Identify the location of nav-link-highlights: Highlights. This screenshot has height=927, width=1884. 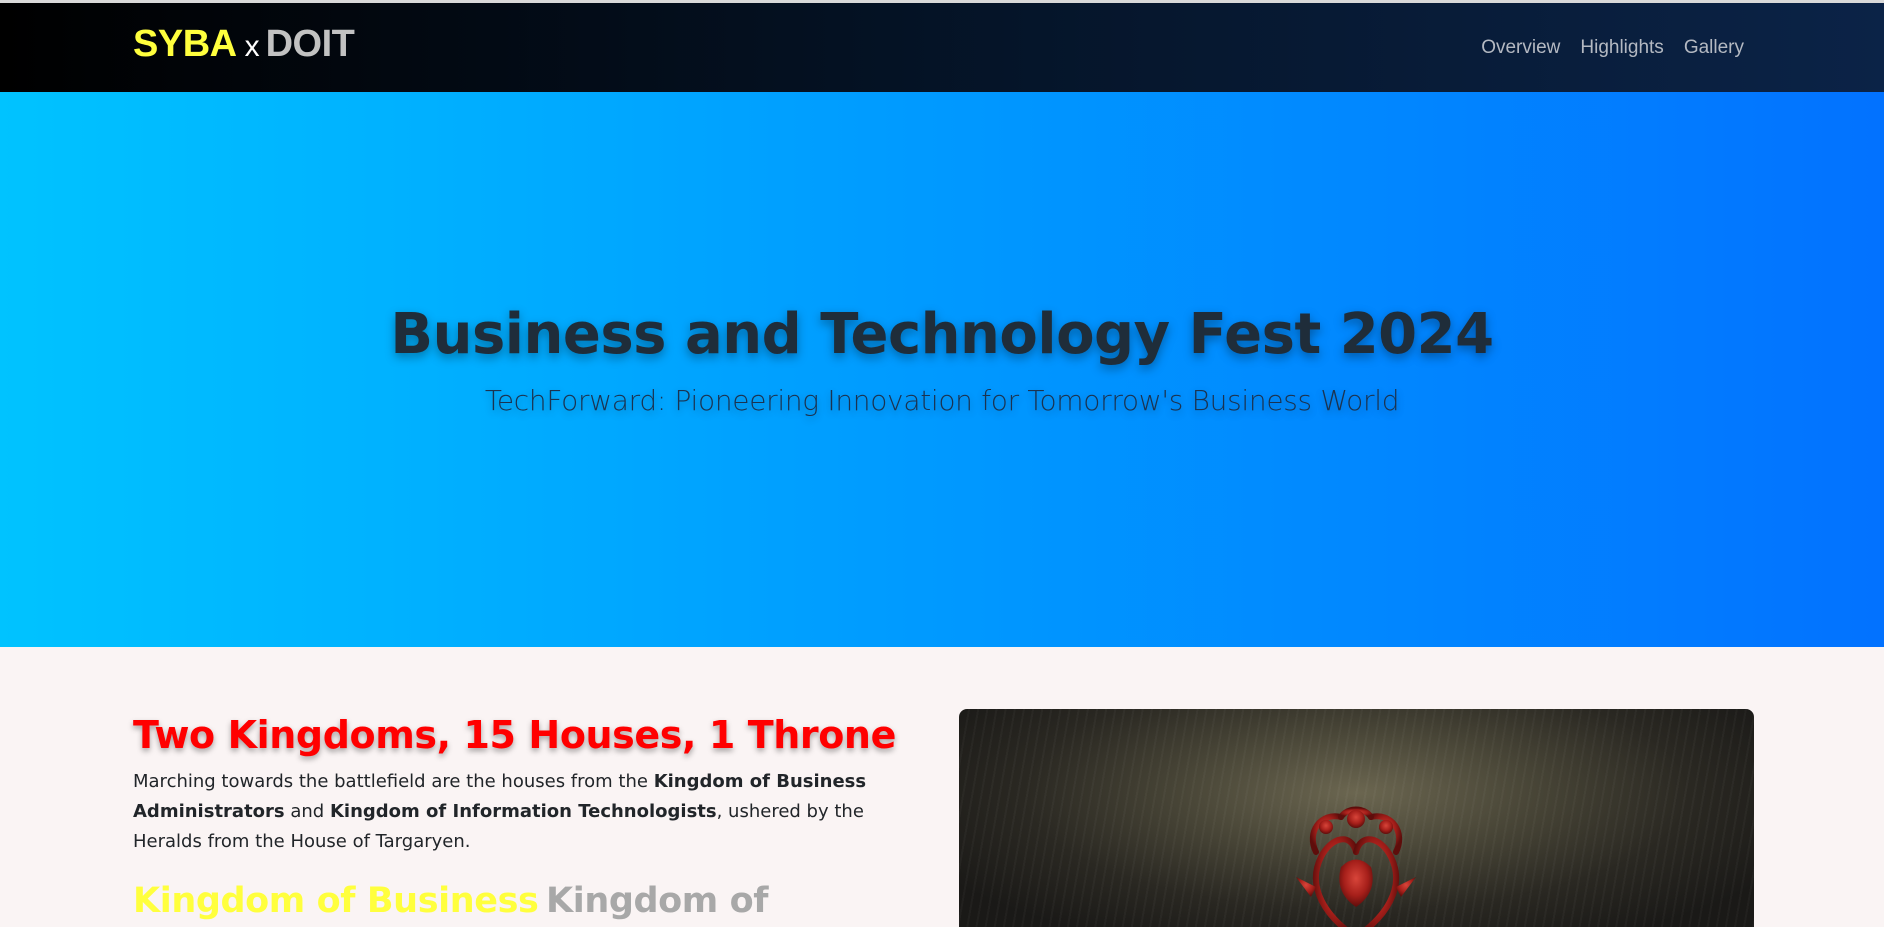
(1621, 48).